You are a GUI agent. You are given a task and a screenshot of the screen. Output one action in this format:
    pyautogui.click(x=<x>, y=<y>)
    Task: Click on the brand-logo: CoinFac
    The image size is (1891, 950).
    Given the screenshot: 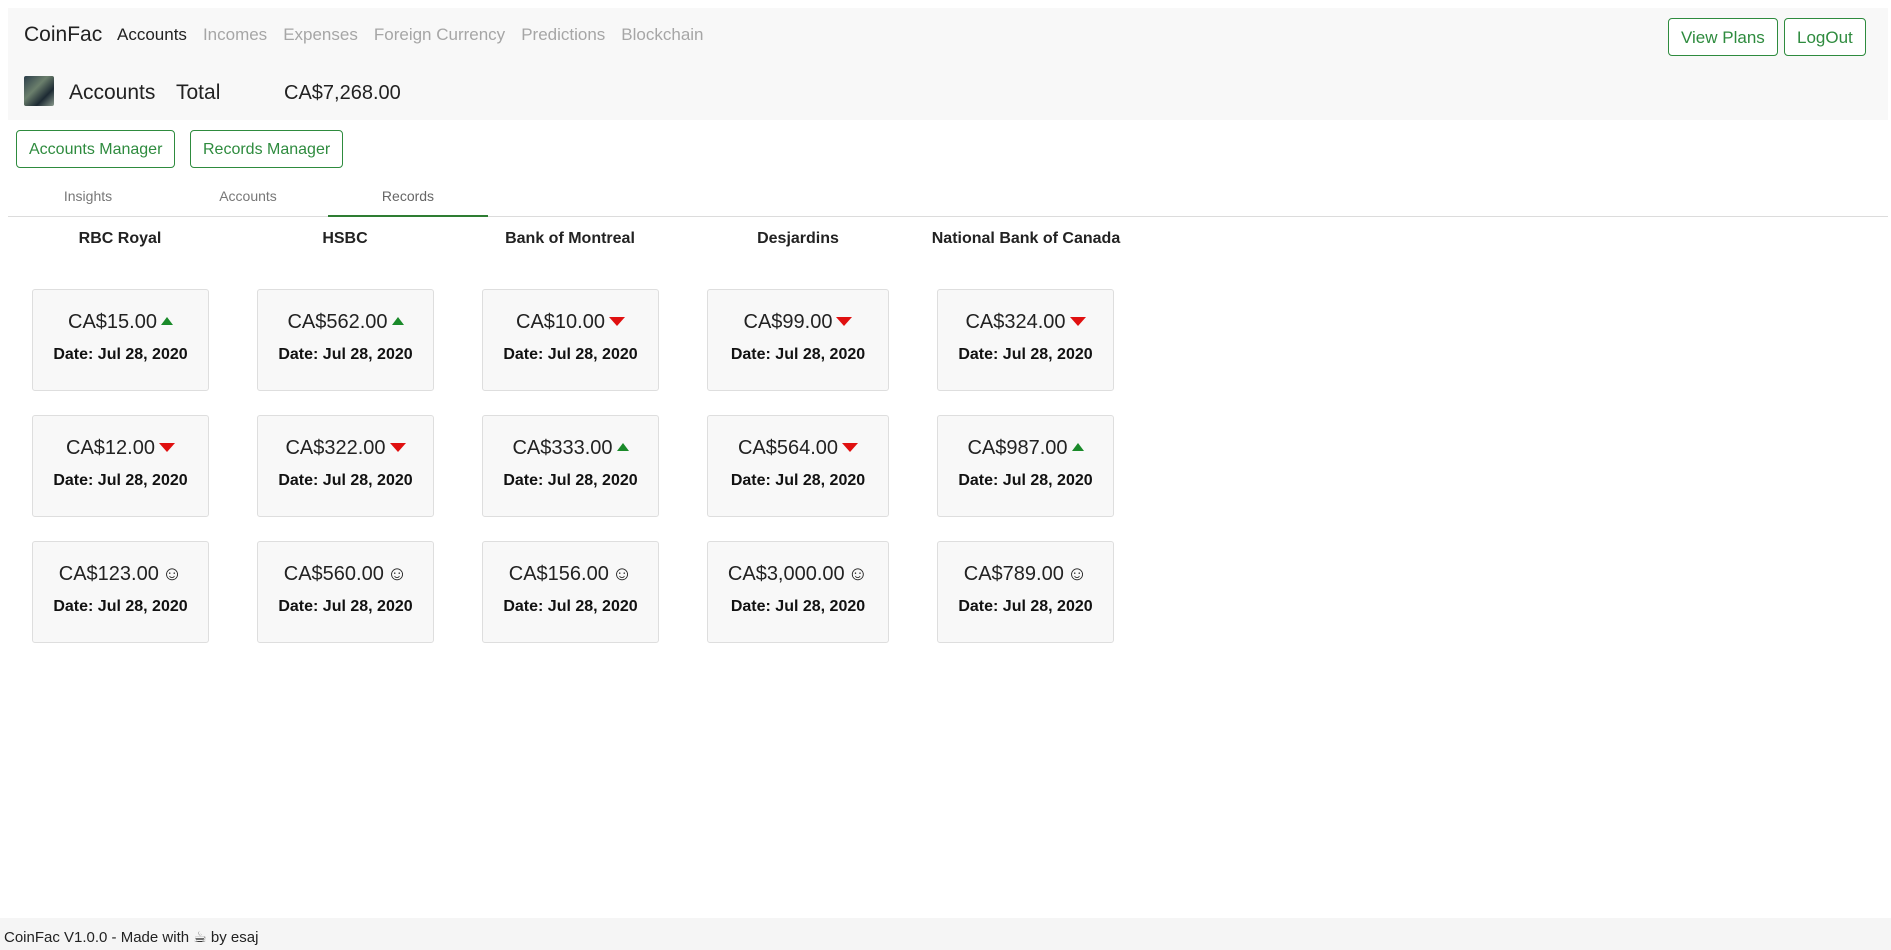 What is the action you would take?
    pyautogui.click(x=63, y=35)
    